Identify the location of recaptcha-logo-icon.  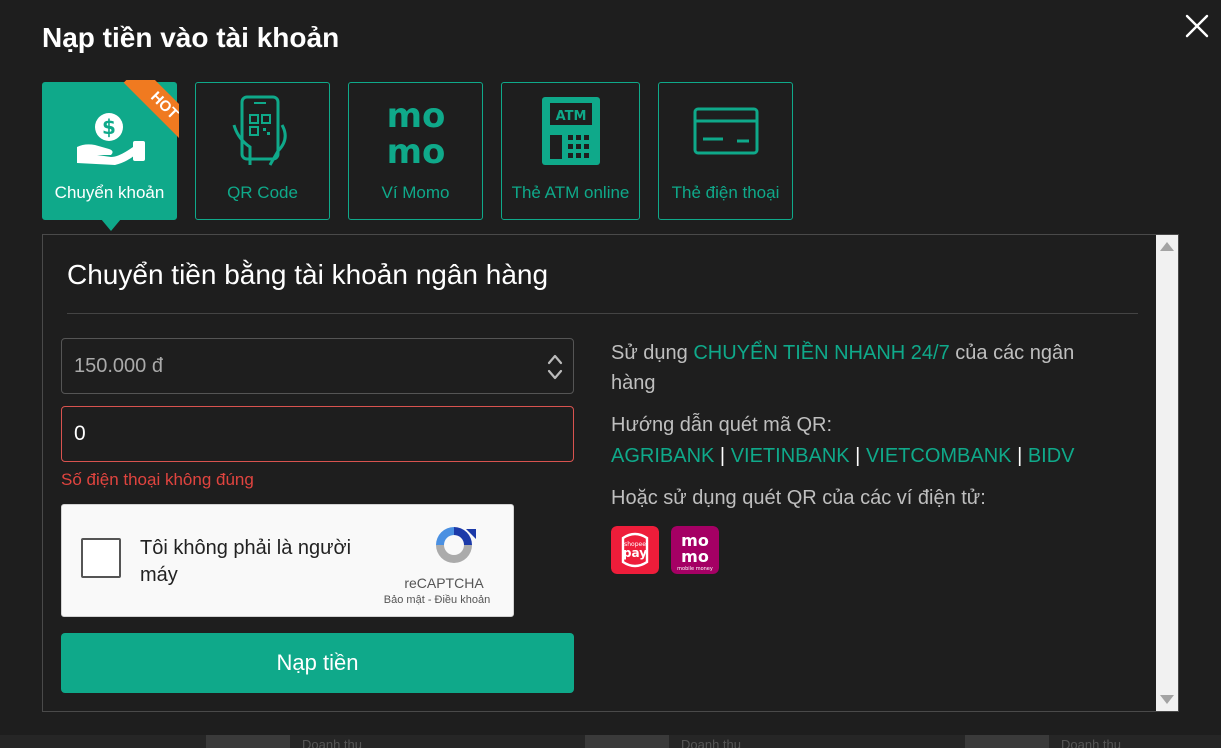
(456, 545).